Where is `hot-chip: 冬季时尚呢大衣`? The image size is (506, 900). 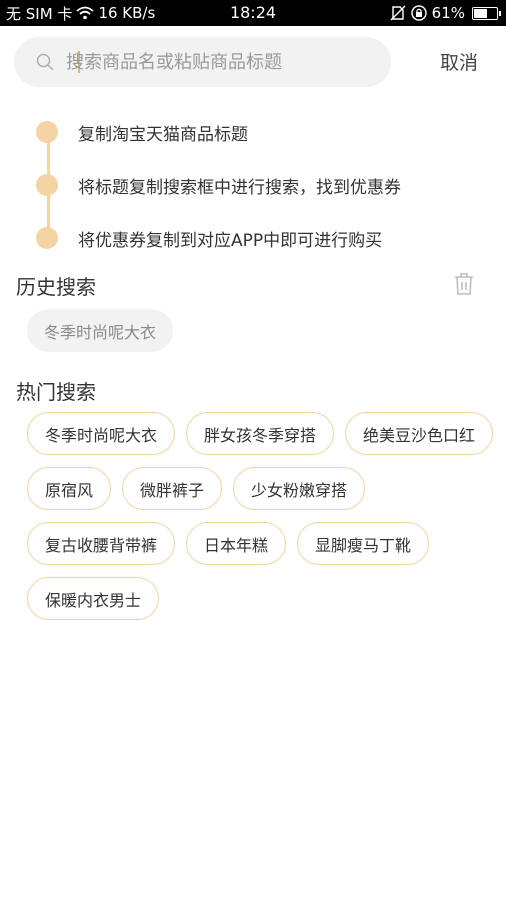 hot-chip: 冬季时尚呢大衣 is located at coordinates (101, 433).